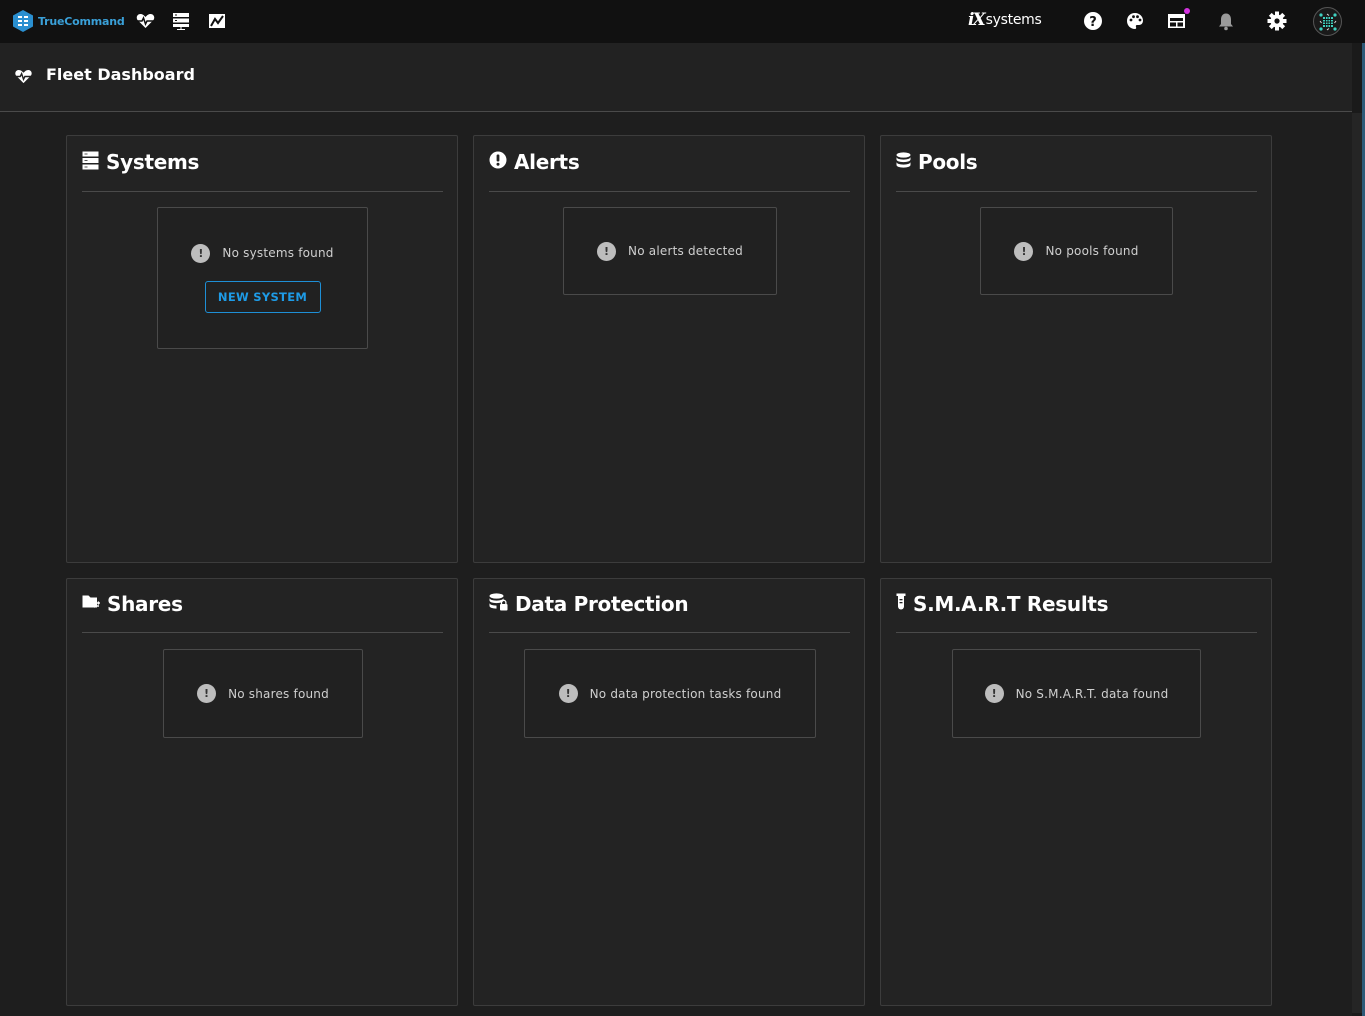  Describe the element at coordinates (153, 162) in the screenshot. I see `card-title: Systems` at that location.